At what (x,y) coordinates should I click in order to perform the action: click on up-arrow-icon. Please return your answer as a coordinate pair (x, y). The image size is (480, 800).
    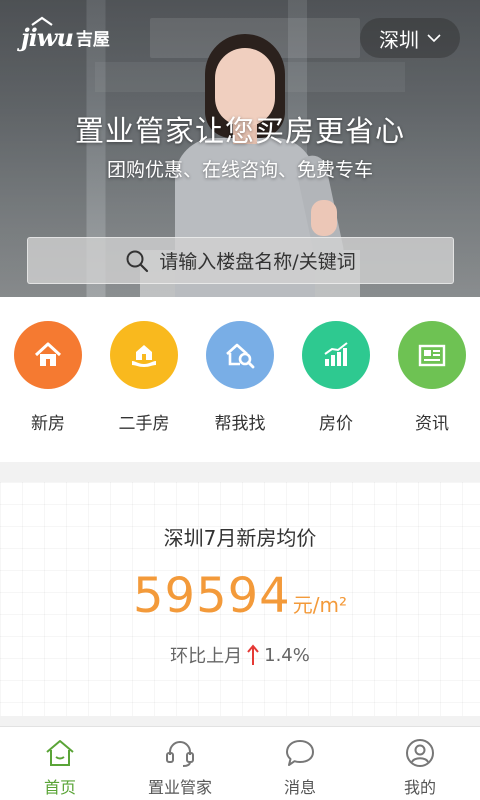
    Looking at the image, I should click on (253, 655).